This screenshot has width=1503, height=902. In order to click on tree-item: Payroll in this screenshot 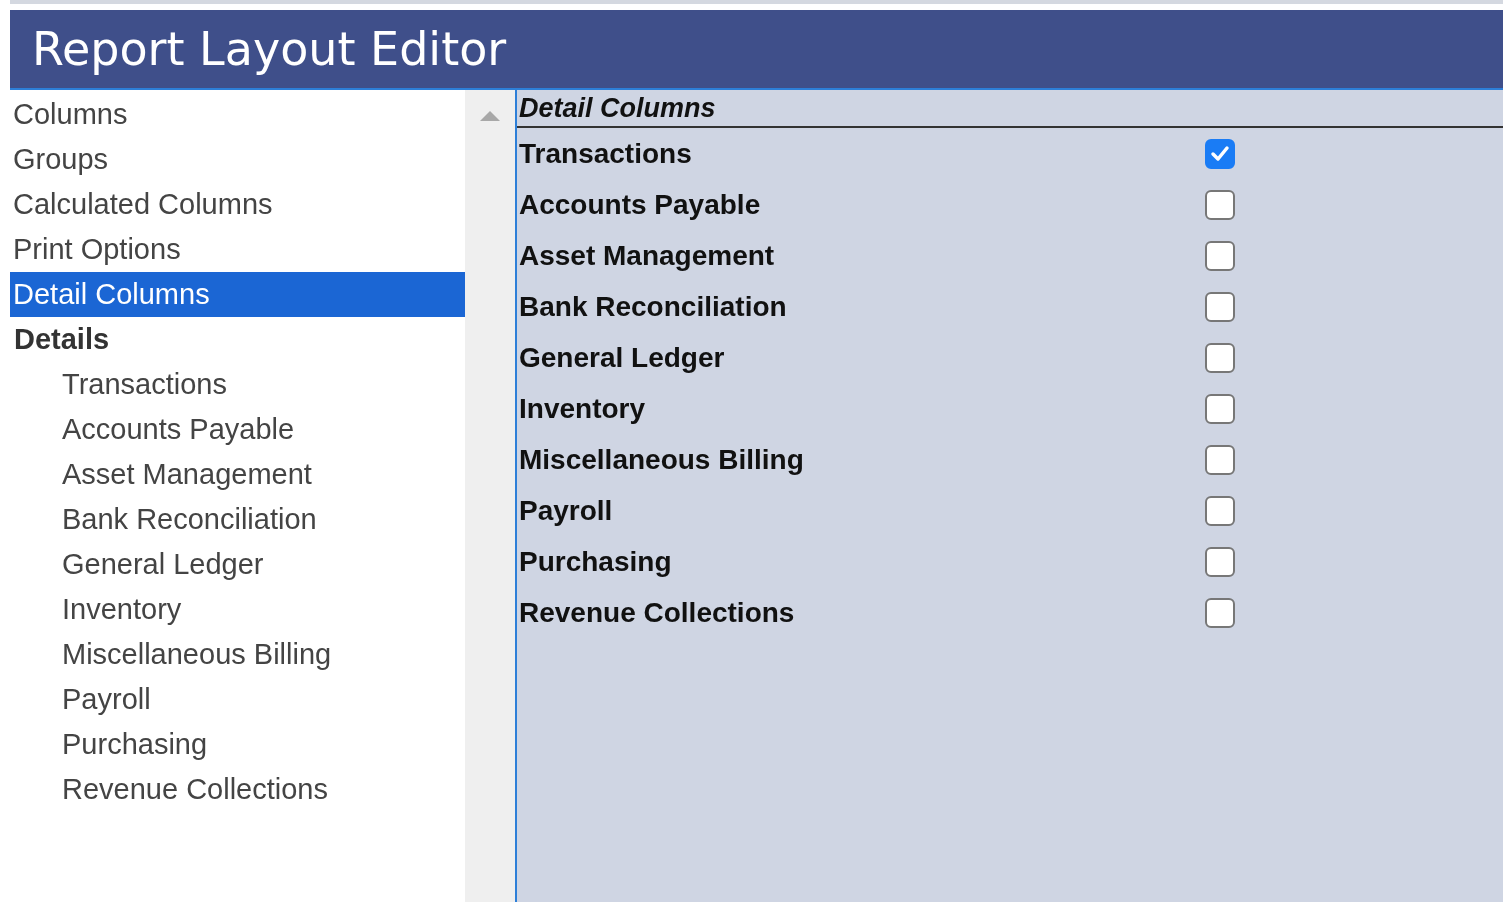, I will do `click(237, 699)`.